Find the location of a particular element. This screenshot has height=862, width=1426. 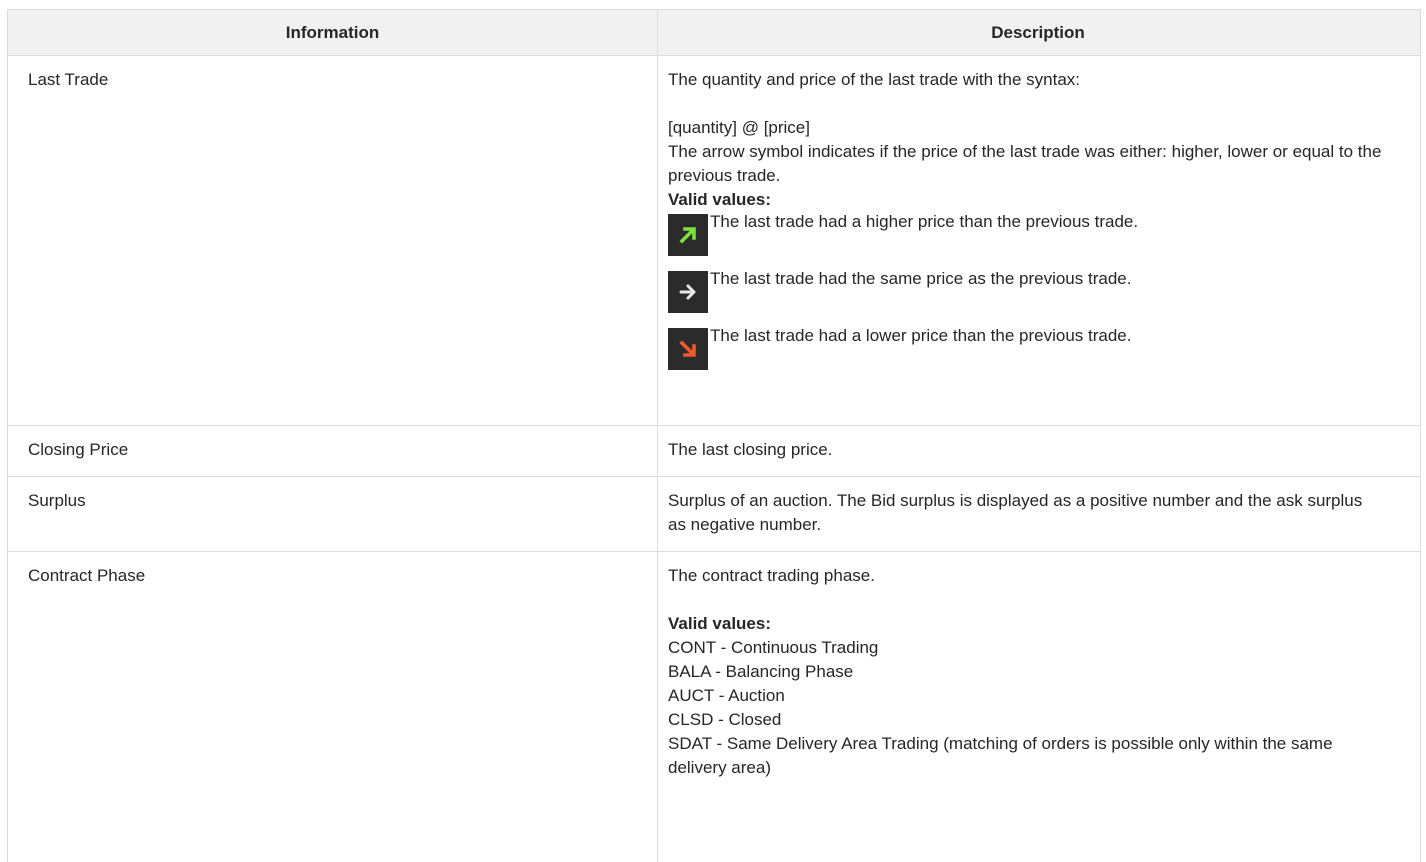

info-cell: Surplus is located at coordinates (333, 514).